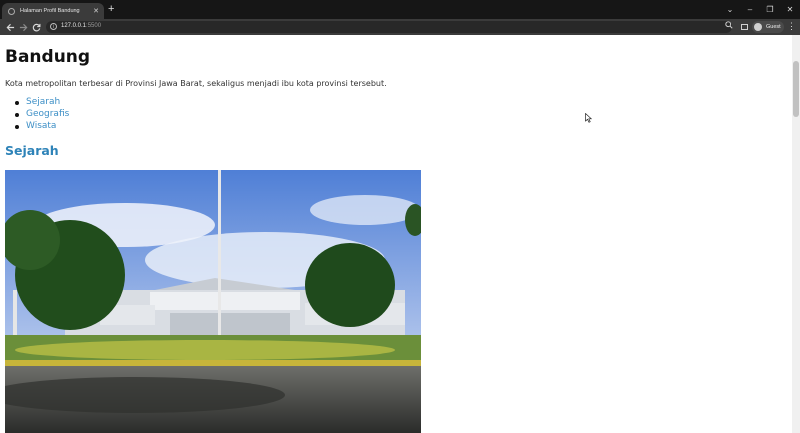 This screenshot has height=433, width=800. What do you see at coordinates (48, 57) in the screenshot?
I see `page-title: Bandung` at bounding box center [48, 57].